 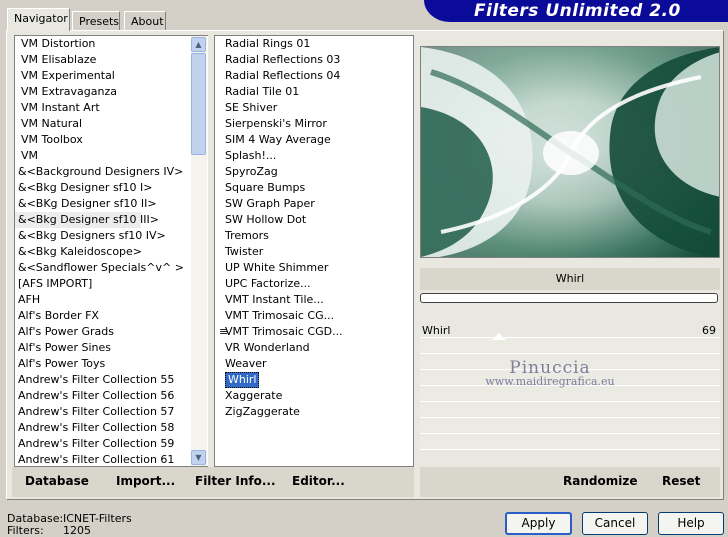 What do you see at coordinates (111, 284) in the screenshot?
I see `category-item: [AFS IMPORT]` at bounding box center [111, 284].